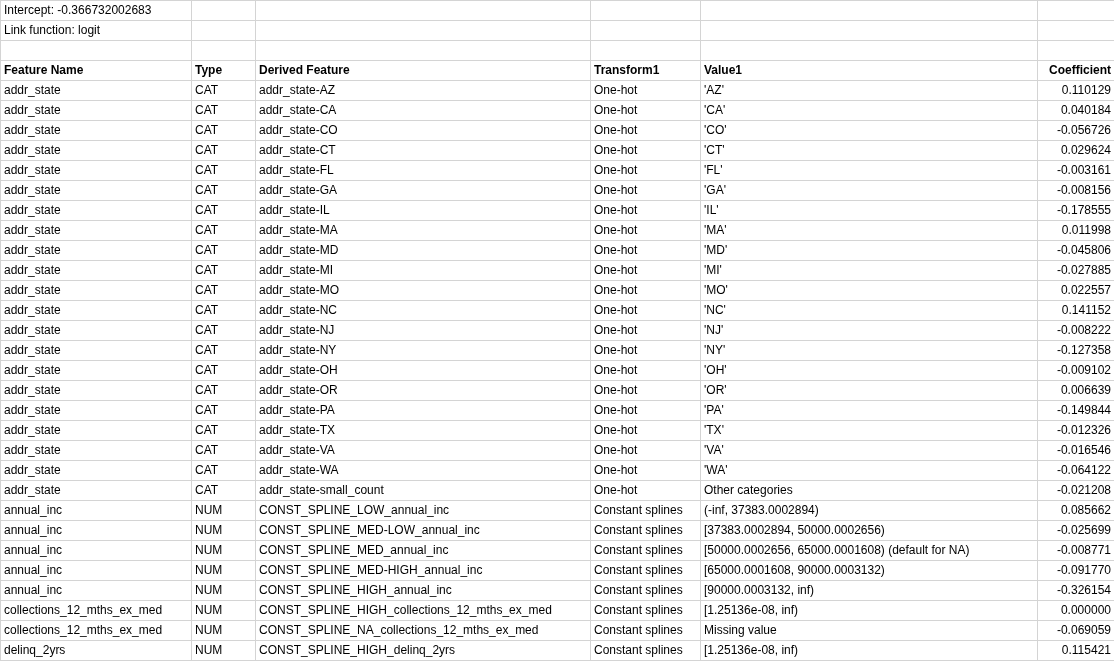  What do you see at coordinates (869, 590) in the screenshot?
I see `table-cell: [90000.0003132, inf)` at bounding box center [869, 590].